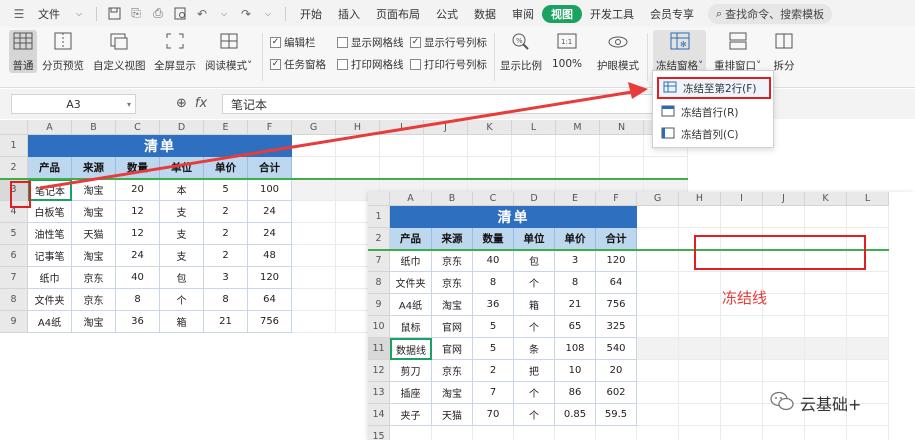 The image size is (915, 440). I want to click on tab-review: 审阅, so click(523, 14).